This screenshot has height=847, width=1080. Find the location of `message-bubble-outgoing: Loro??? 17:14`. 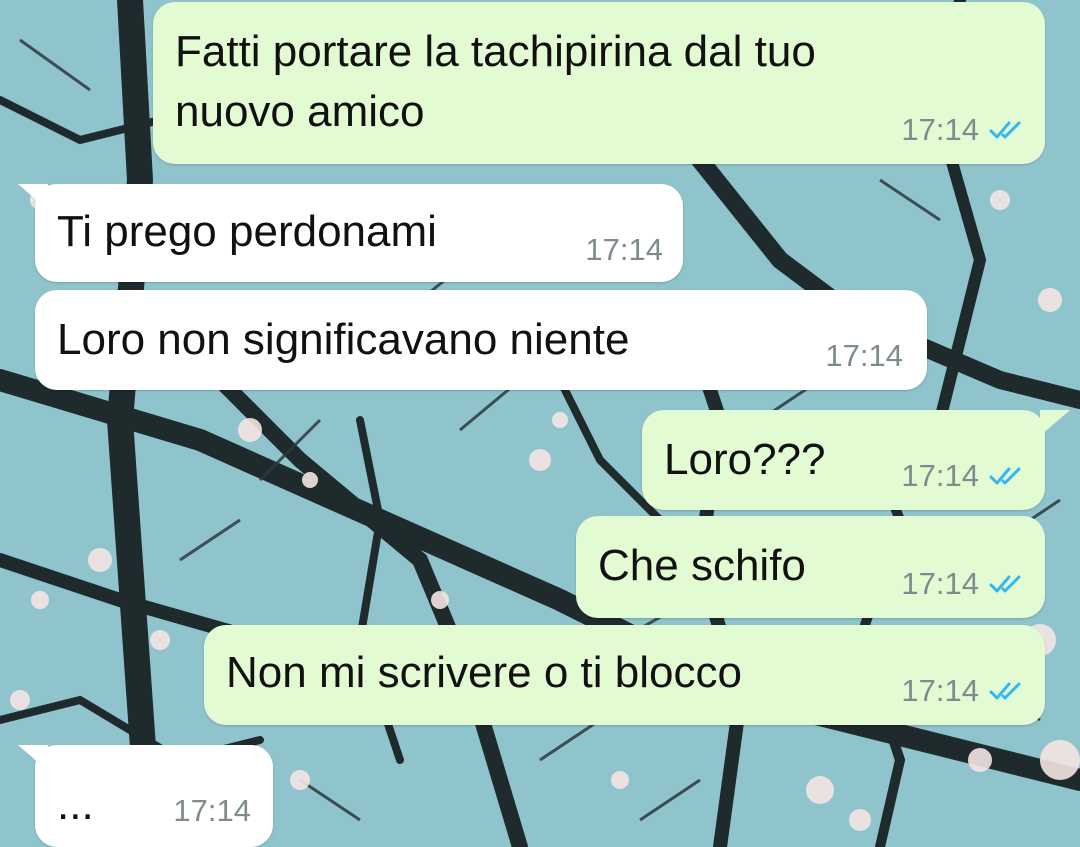

message-bubble-outgoing: Loro??? 17:14 is located at coordinates (843, 460).